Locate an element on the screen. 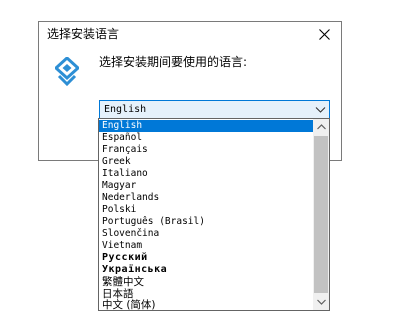  close-icon is located at coordinates (324, 34).